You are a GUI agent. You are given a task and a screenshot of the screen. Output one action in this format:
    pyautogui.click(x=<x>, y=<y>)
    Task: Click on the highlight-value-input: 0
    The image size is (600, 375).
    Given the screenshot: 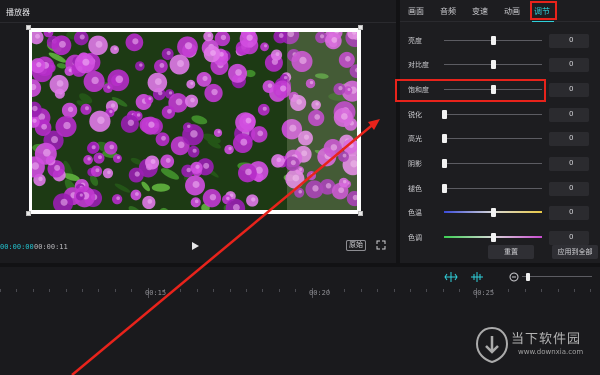 What is the action you would take?
    pyautogui.click(x=569, y=139)
    